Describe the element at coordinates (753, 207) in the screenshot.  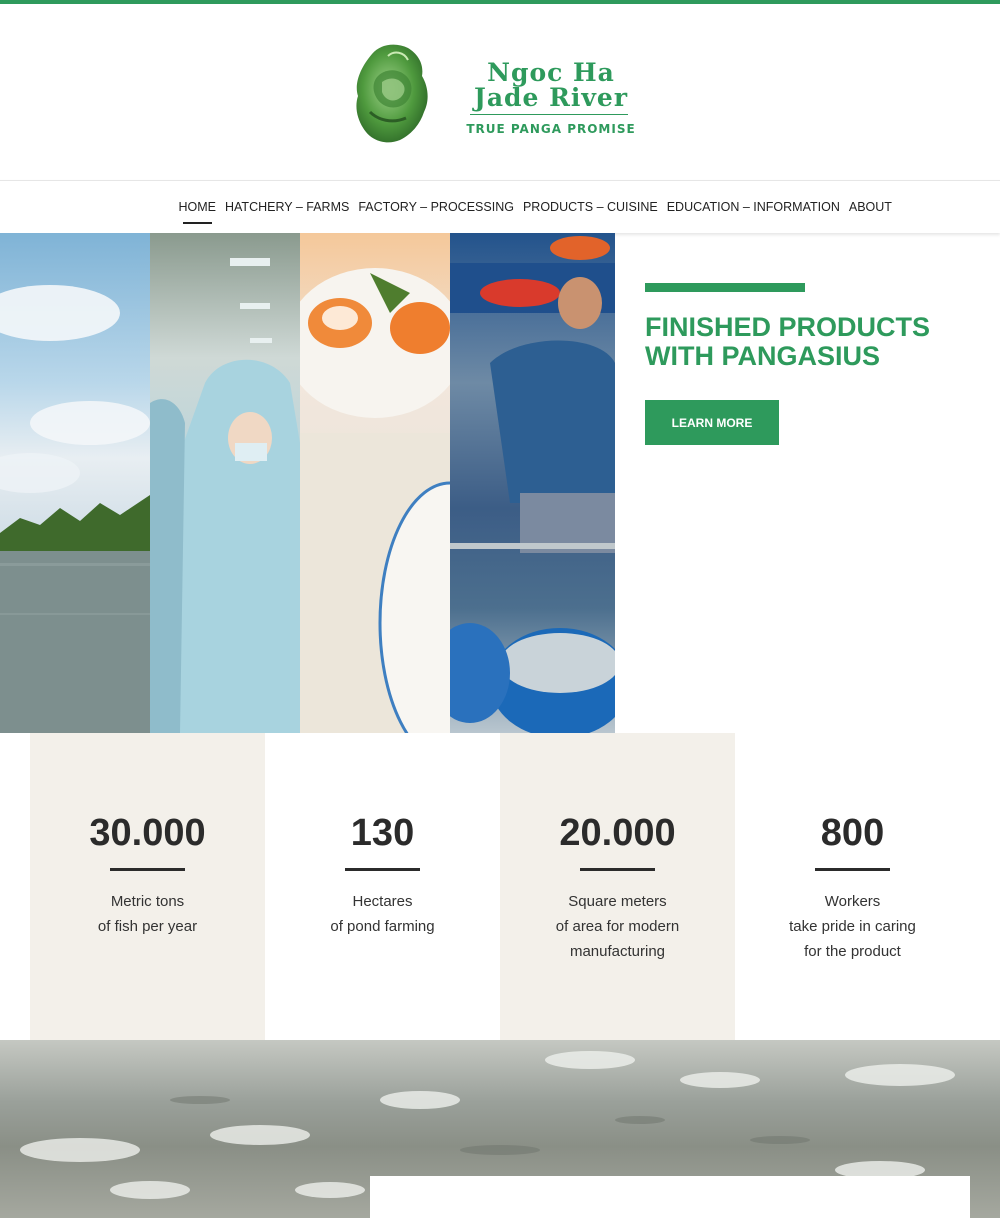
I see `nav-item-education-information: EDUCATION – INFORMATION` at that location.